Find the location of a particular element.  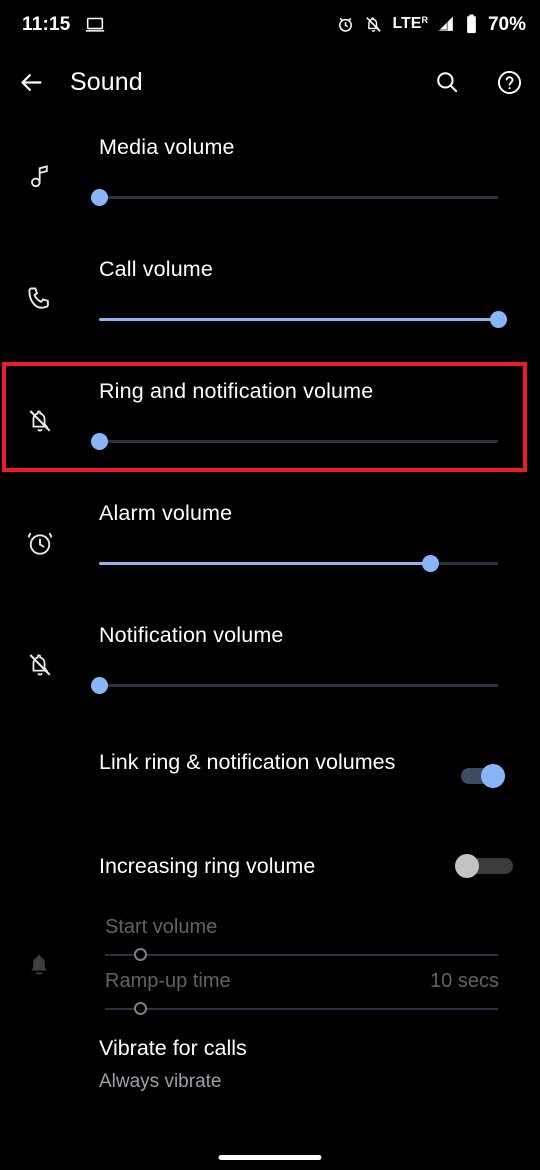

phone-icon is located at coordinates (40, 299).